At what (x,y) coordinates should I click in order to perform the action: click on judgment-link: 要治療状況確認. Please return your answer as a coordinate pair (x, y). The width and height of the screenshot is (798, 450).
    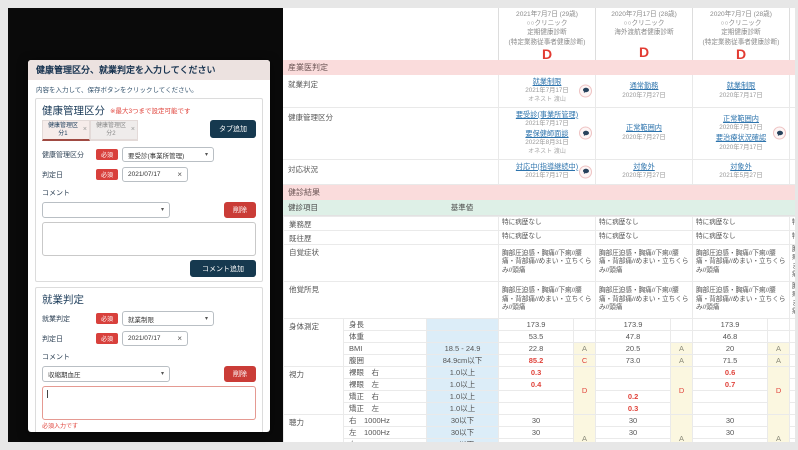
    Looking at the image, I should click on (741, 138).